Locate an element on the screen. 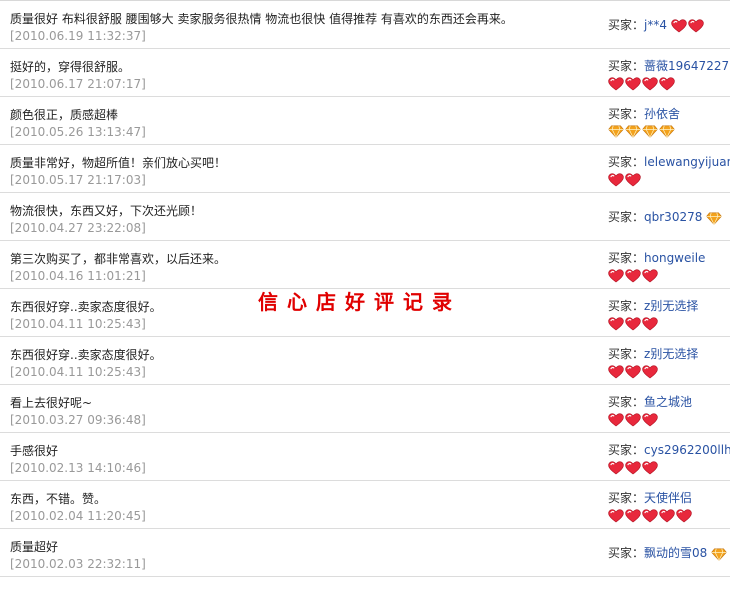 The height and width of the screenshot is (600, 730). buyer-name-link: 天使伴侣 is located at coordinates (668, 498).